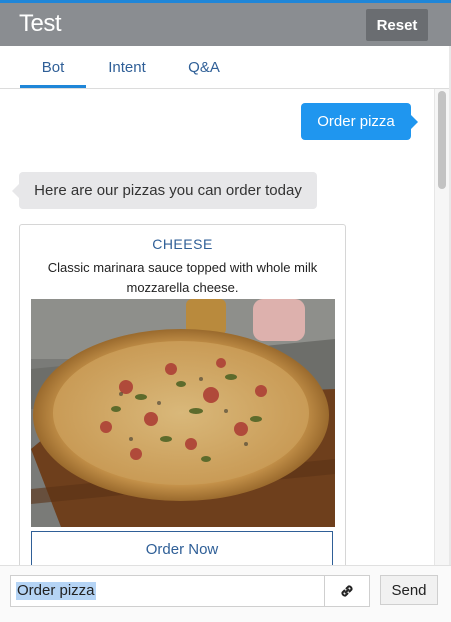 The width and height of the screenshot is (451, 622). Describe the element at coordinates (182, 548) in the screenshot. I see `order-now-button: Order Now` at that location.